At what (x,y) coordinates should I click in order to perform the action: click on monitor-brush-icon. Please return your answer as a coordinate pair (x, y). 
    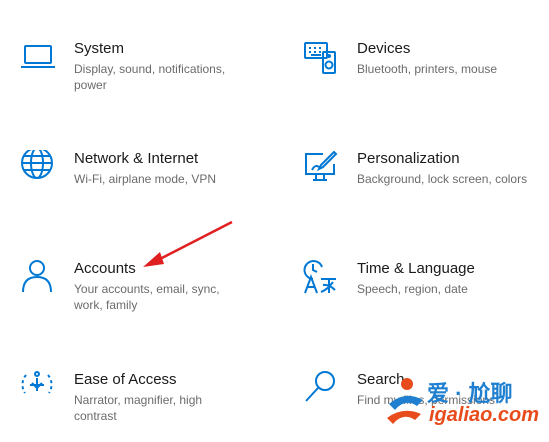
    Looking at the image, I should click on (321, 168).